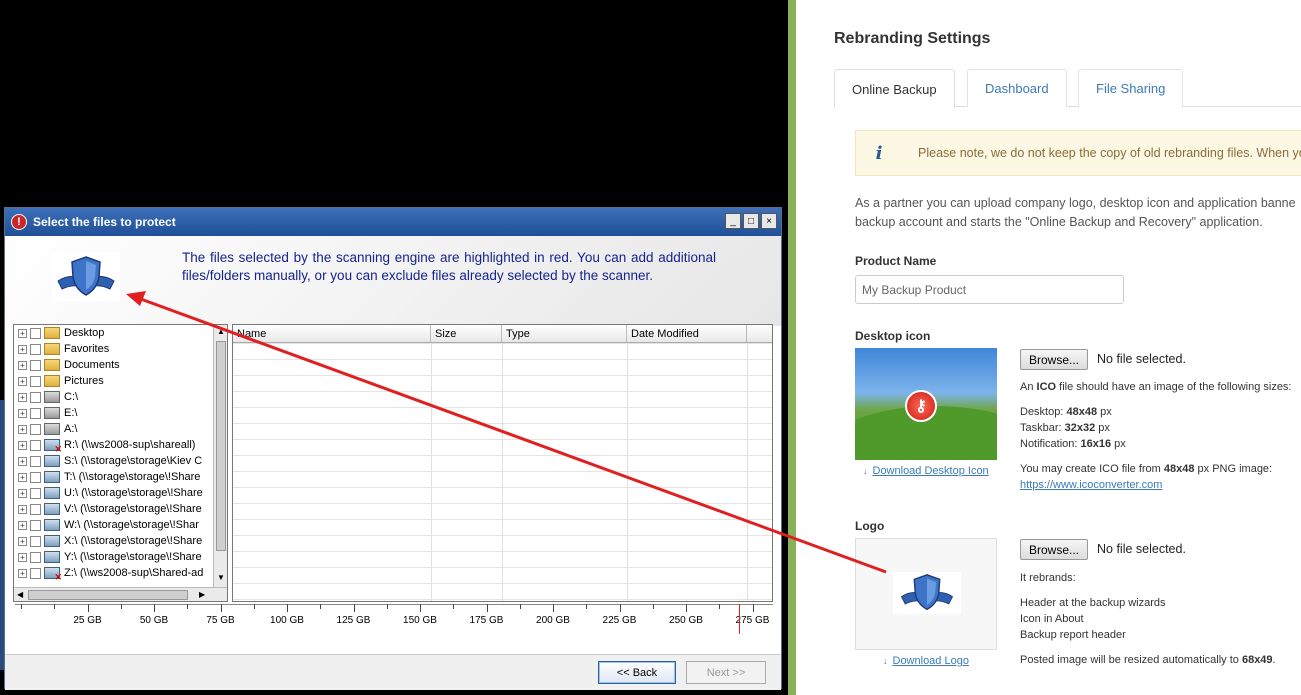  I want to click on tree-item: + Y:\ (\\storage\storage\!Share, so click(120, 557).